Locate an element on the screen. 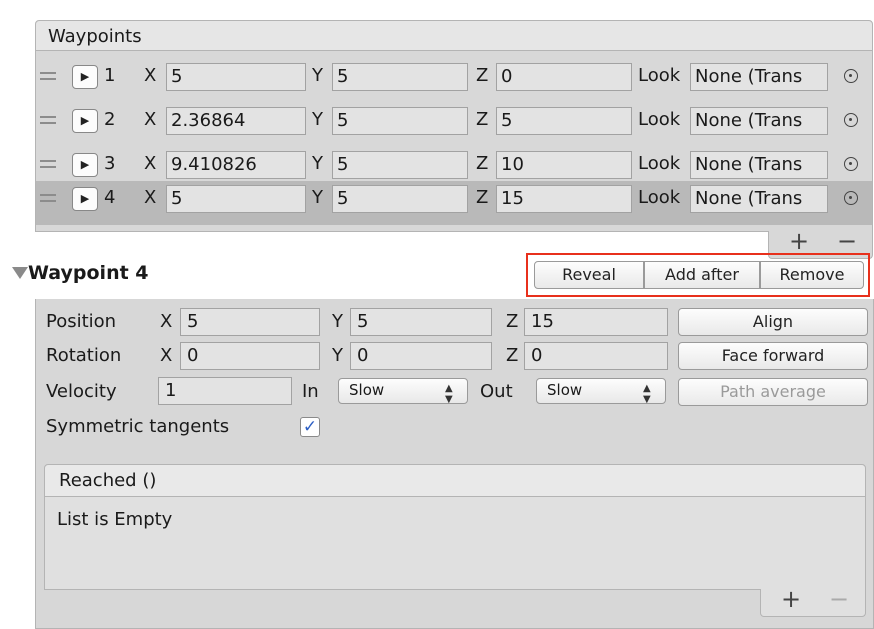 This screenshot has height=629, width=874. position-x-field: 5 is located at coordinates (250, 322).